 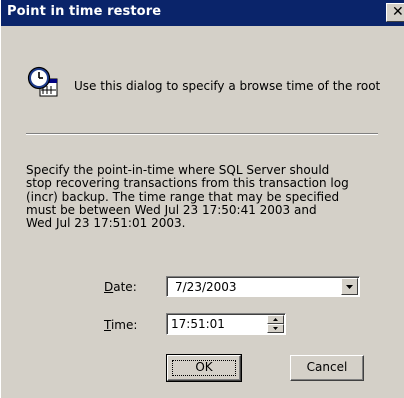 I want to click on clock-calendar-icon, so click(x=42, y=81).